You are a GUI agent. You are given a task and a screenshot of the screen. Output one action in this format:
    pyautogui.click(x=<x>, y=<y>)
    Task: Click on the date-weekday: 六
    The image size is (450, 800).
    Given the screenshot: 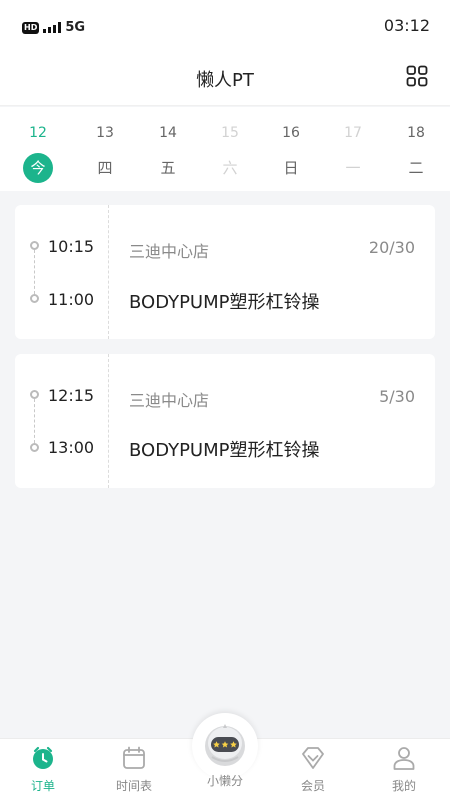 What is the action you would take?
    pyautogui.click(x=230, y=168)
    